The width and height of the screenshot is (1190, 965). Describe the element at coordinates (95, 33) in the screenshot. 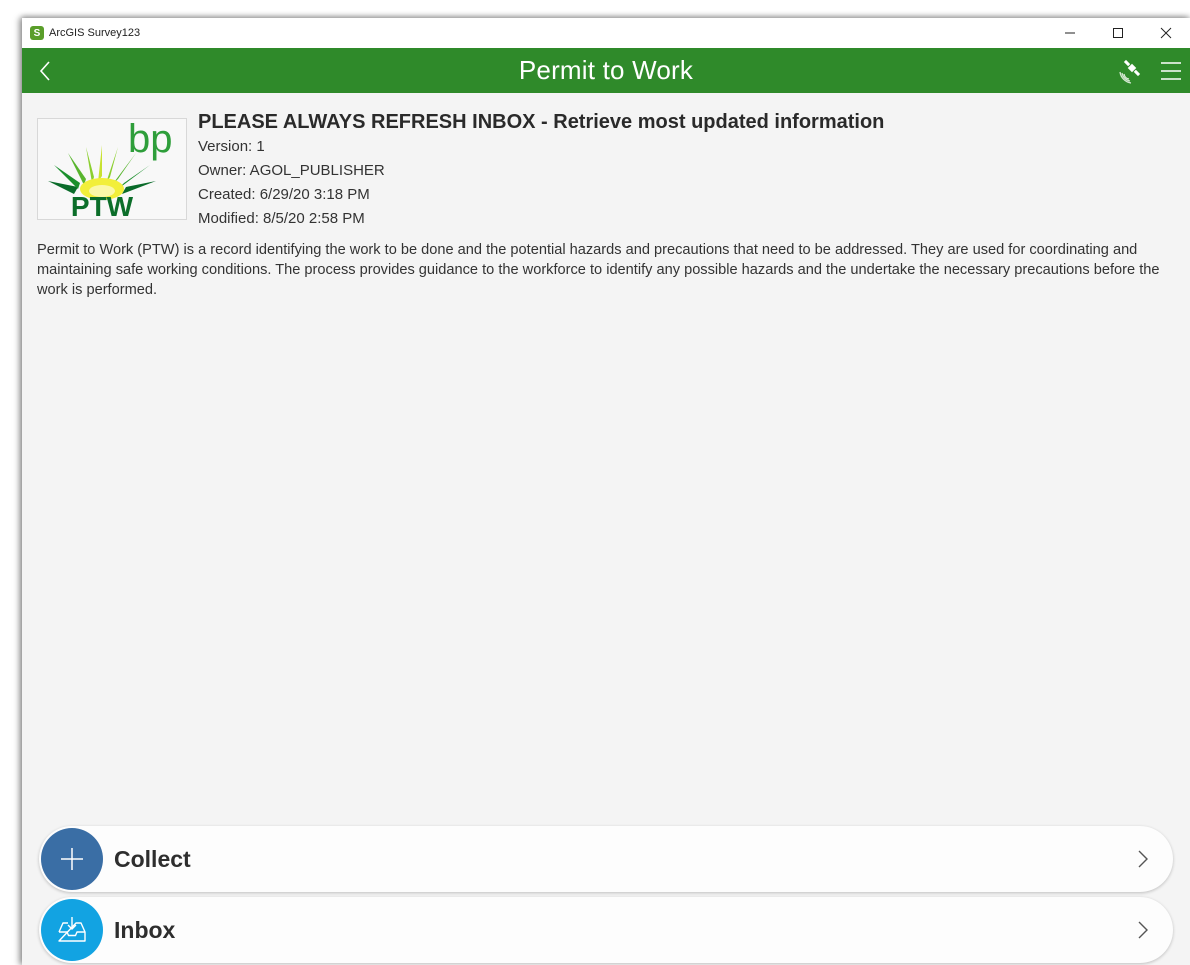

I see `window-title: ArcGIS Survey123` at that location.